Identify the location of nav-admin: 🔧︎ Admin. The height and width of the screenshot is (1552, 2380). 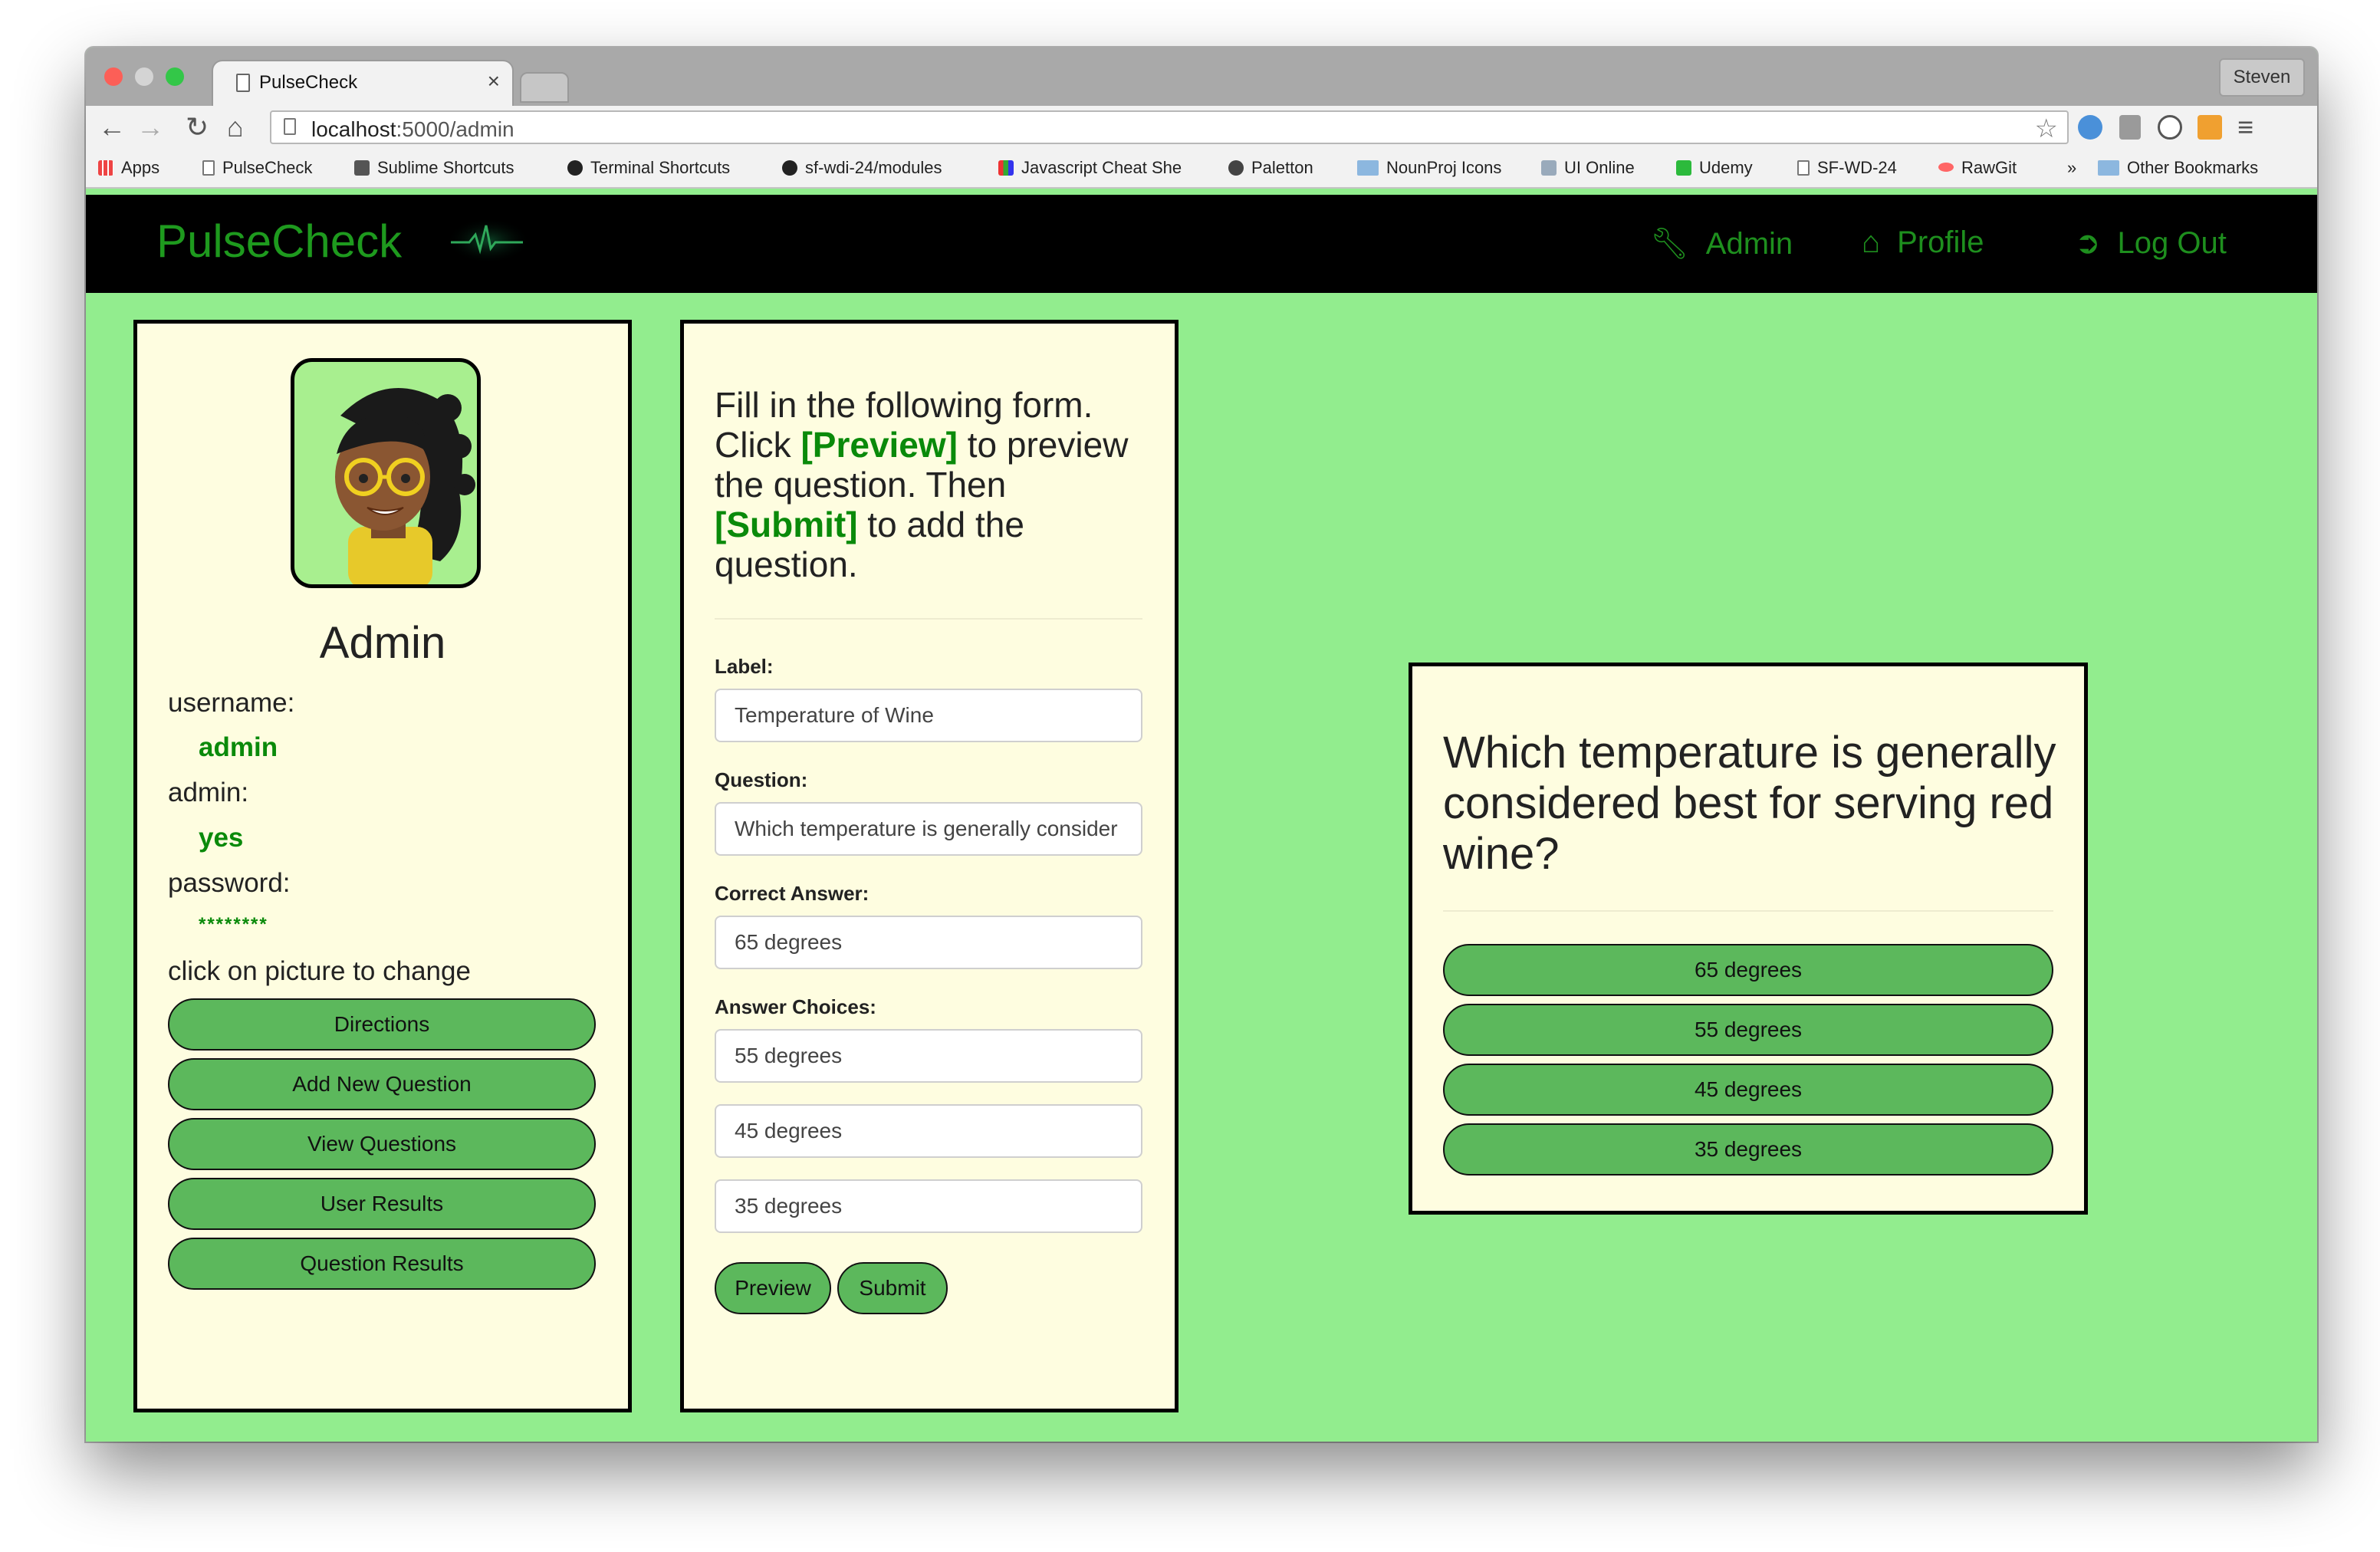
(1722, 243).